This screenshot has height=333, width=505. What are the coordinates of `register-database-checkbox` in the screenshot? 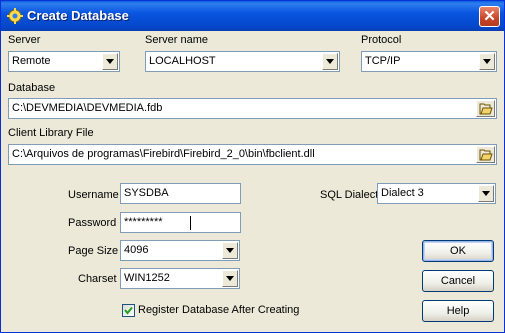 It's located at (128, 310).